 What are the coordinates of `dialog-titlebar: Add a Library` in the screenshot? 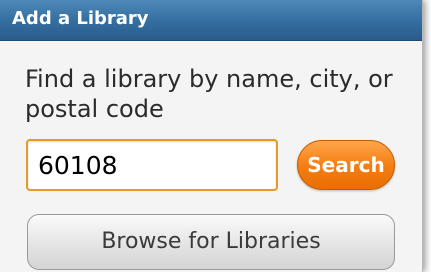 It's located at (211, 20).